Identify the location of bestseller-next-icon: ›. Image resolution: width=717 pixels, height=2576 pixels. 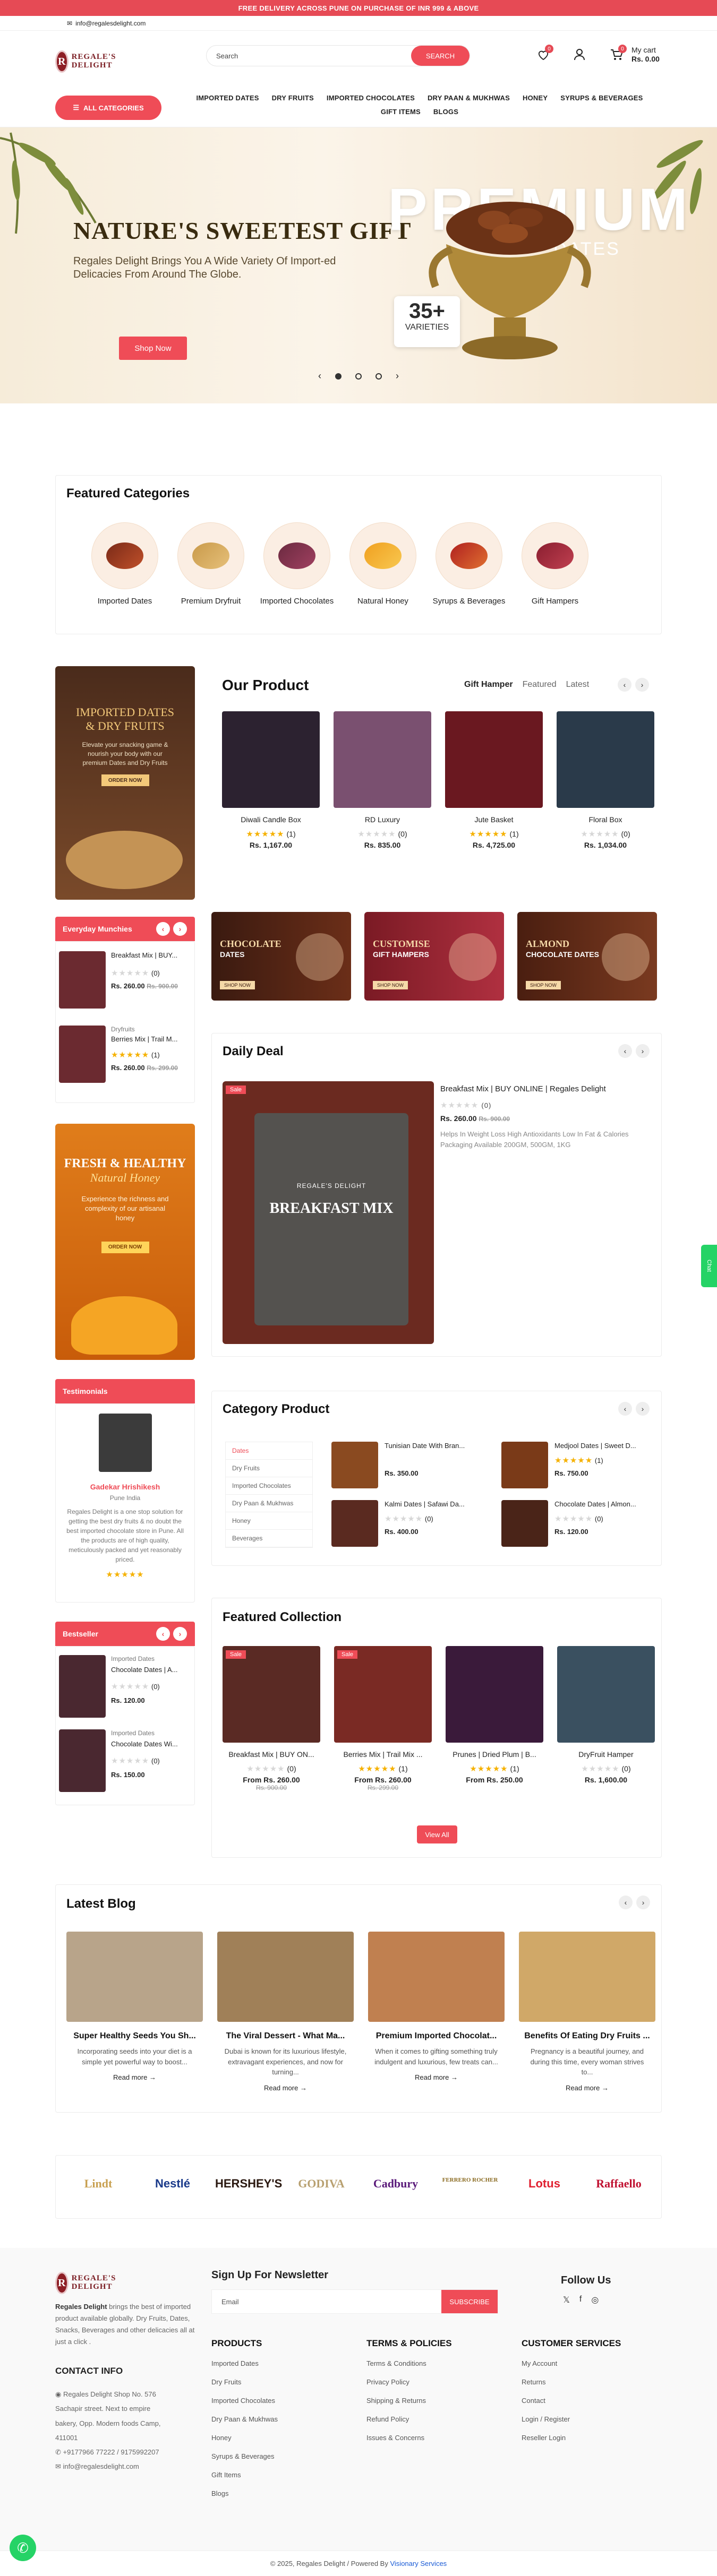
(180, 1634).